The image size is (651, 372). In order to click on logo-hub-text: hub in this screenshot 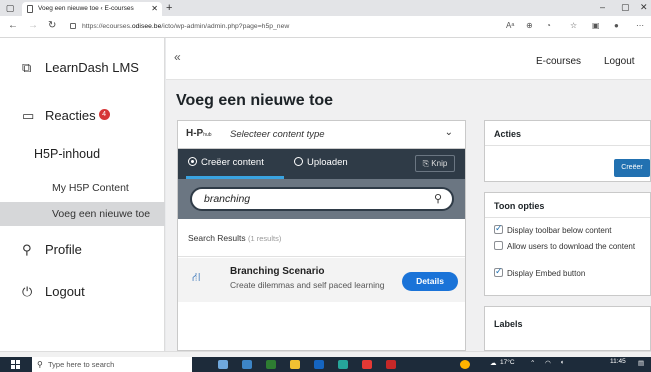, I will do `click(207, 135)`.